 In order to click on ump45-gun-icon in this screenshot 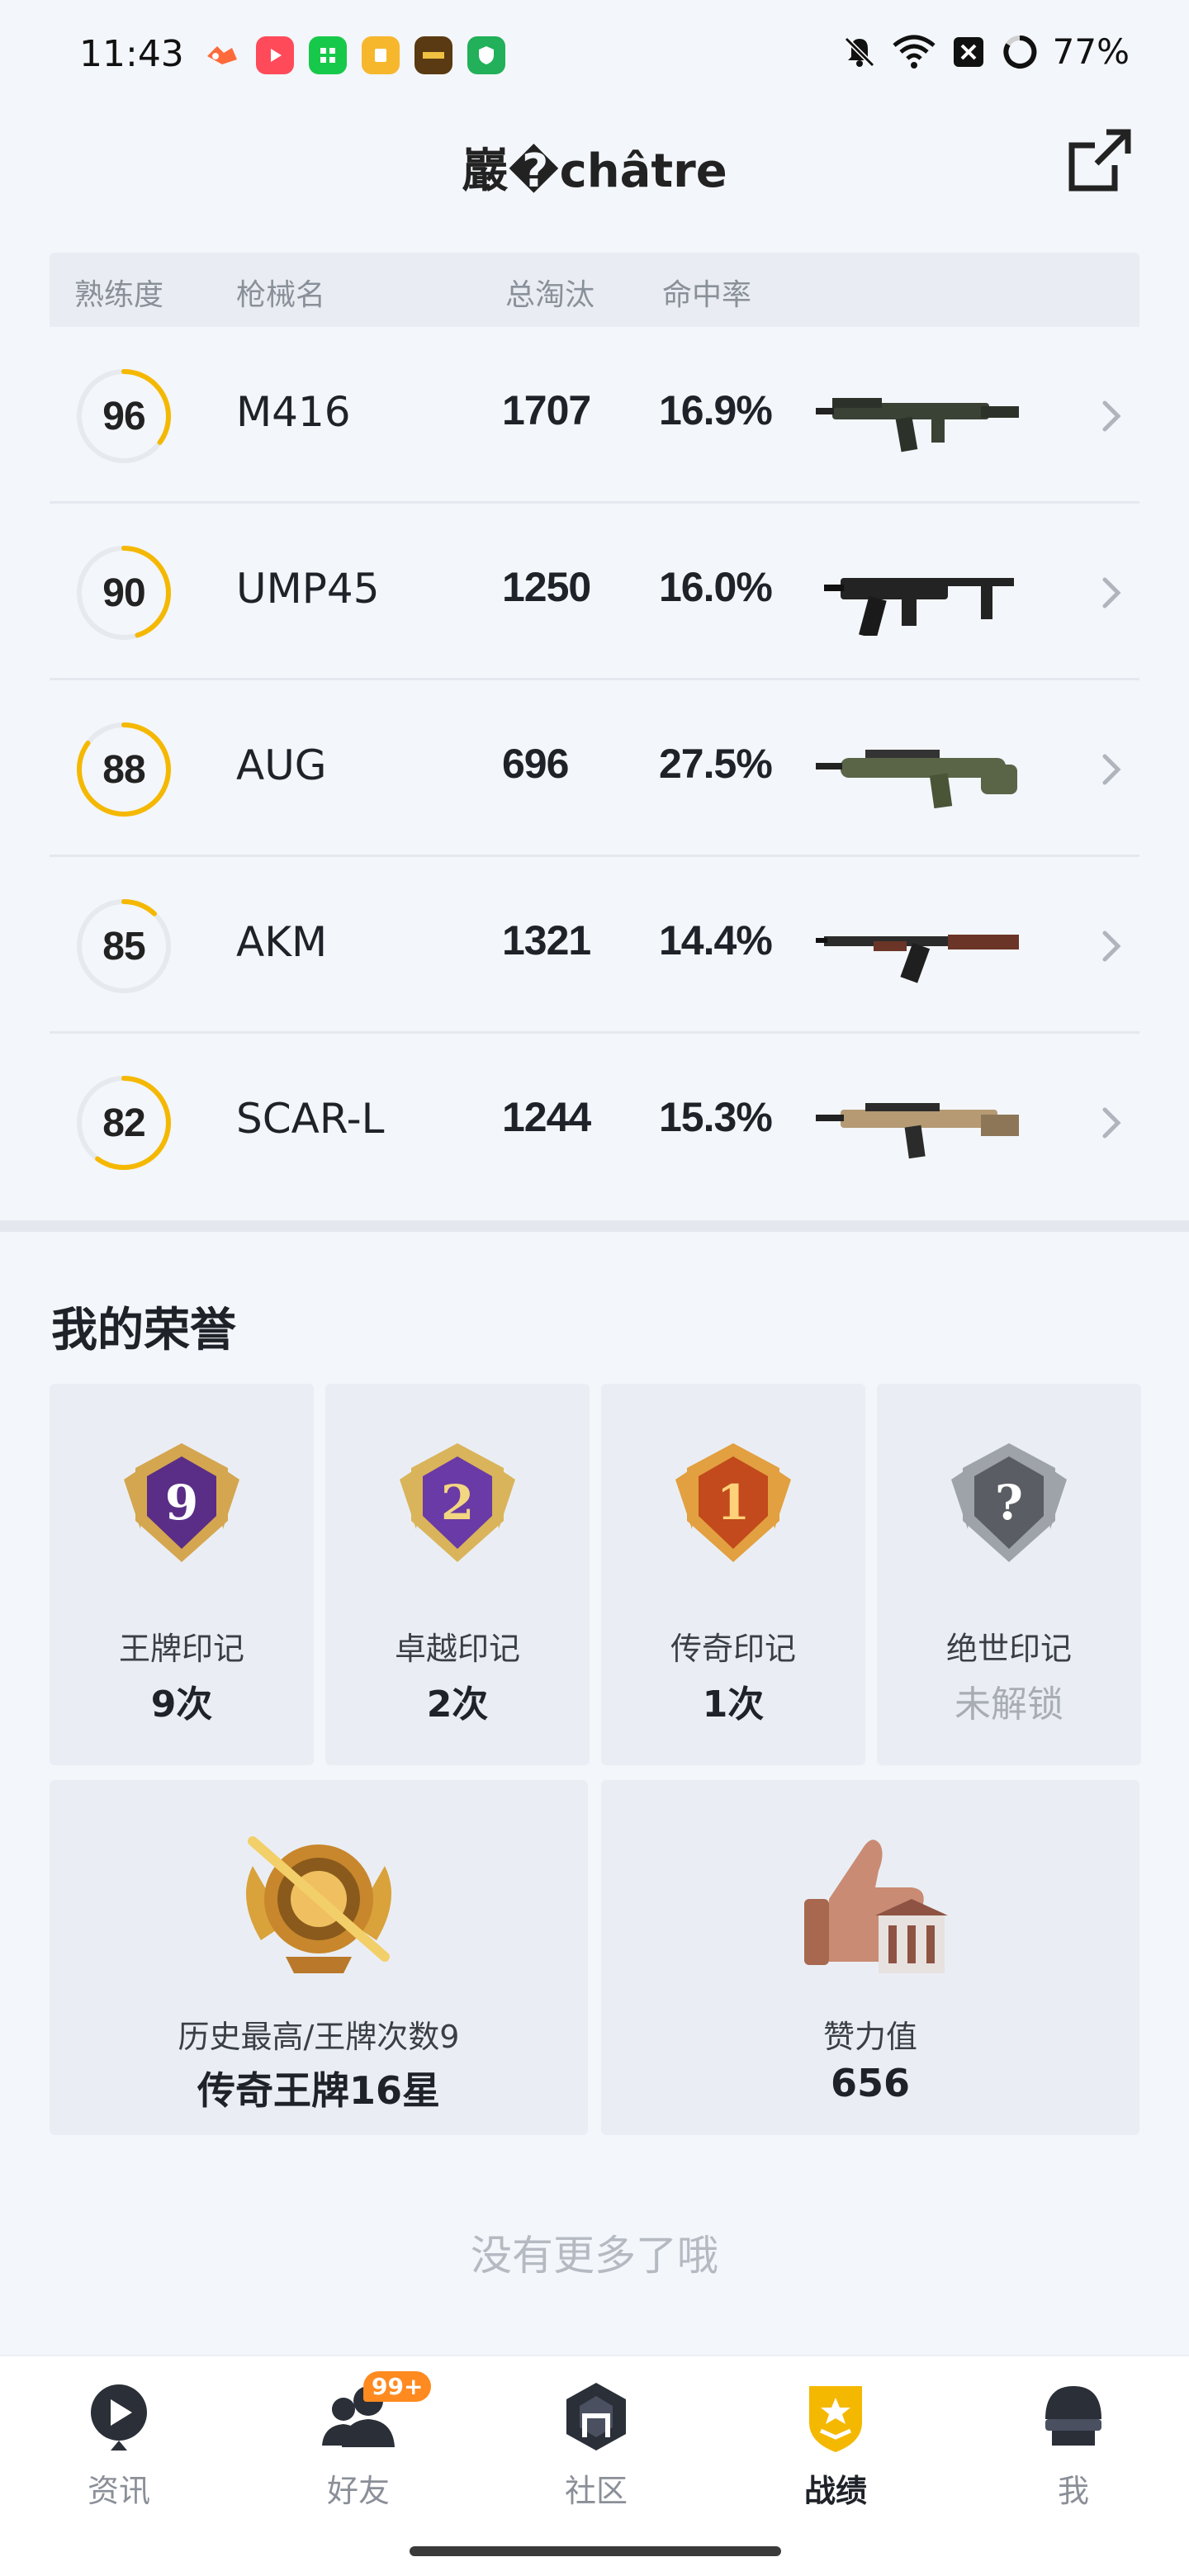, I will do `click(919, 607)`.